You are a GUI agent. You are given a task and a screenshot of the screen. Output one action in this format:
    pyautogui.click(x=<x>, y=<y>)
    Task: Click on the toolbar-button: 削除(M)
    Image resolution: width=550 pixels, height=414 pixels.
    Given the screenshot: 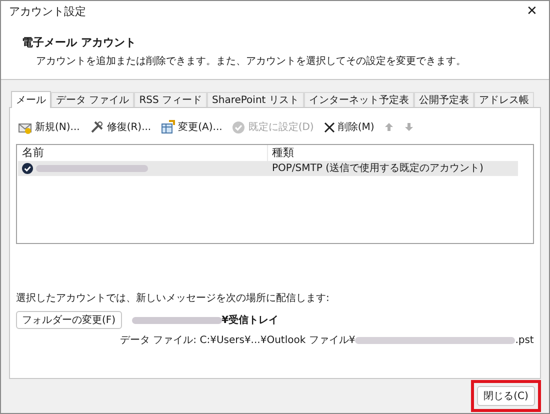 What is the action you would take?
    pyautogui.click(x=349, y=127)
    